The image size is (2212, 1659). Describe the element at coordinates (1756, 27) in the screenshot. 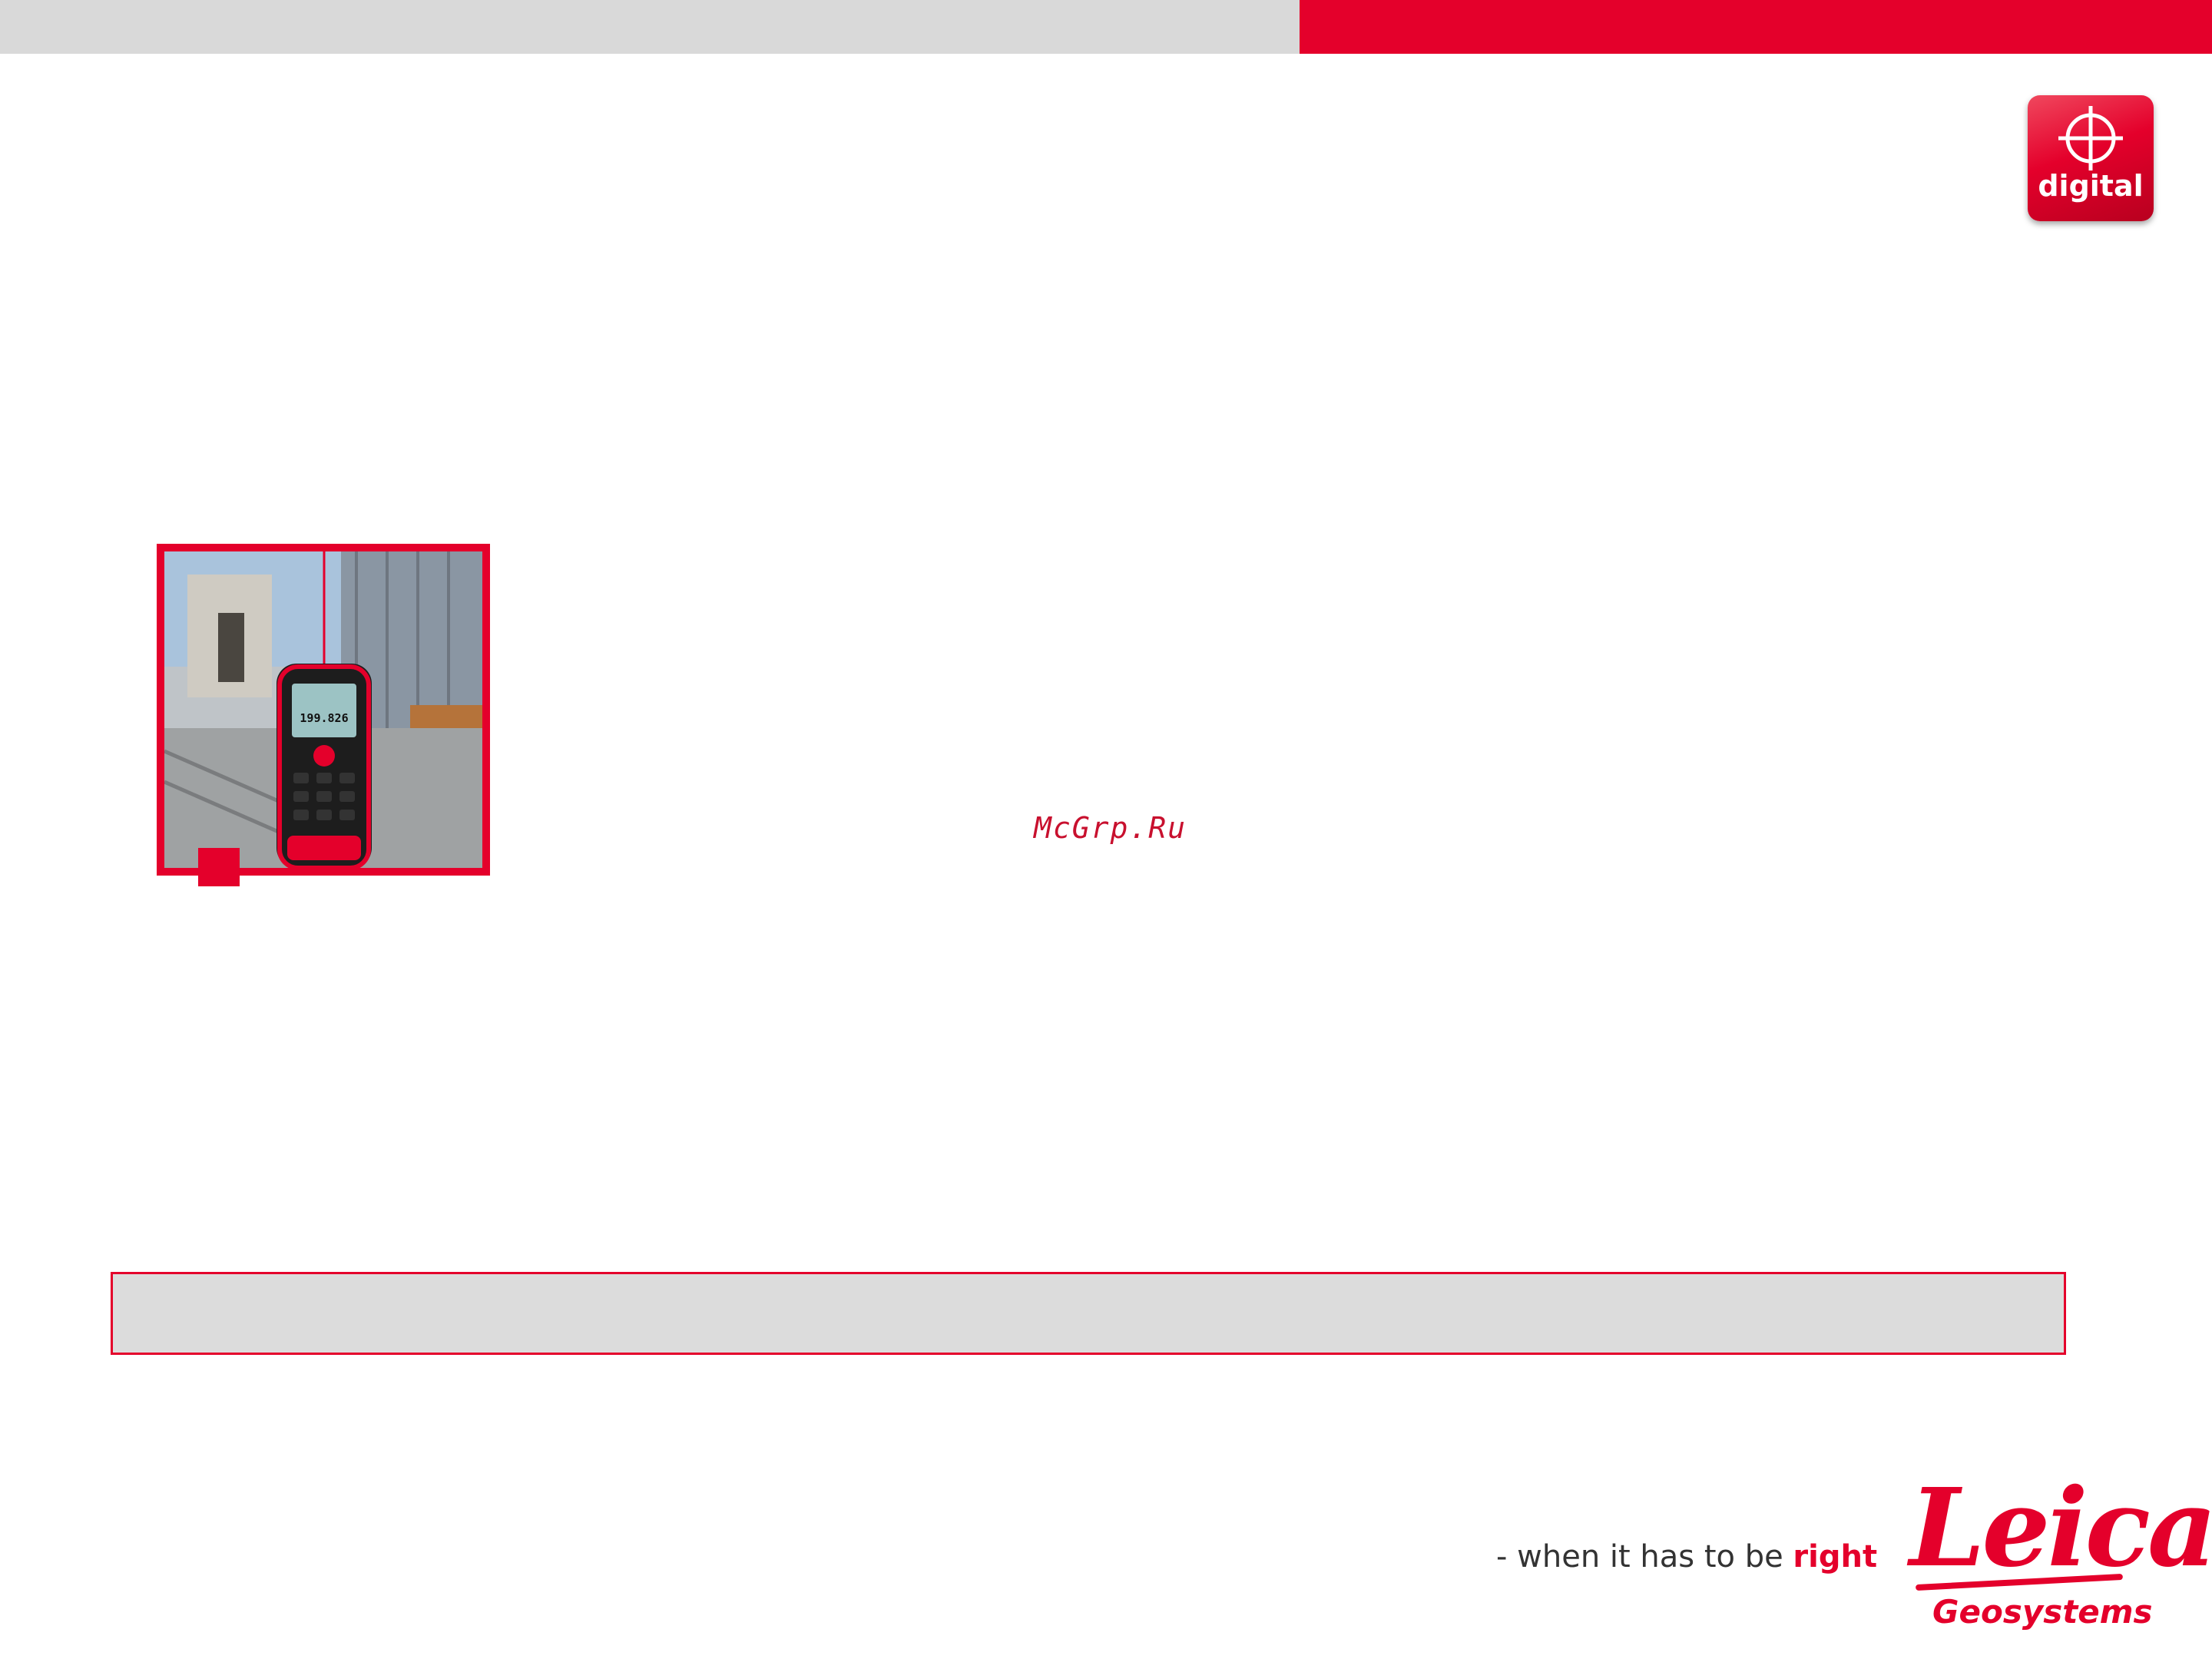

I see `header-bar-red` at that location.